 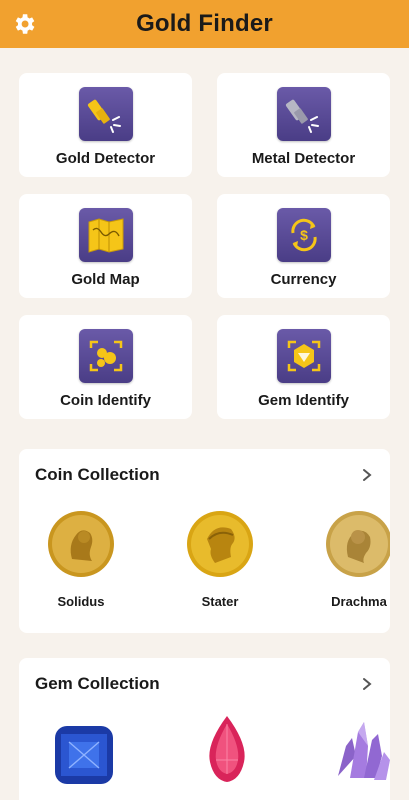 I want to click on coin-name: Solidus, so click(x=81, y=601).